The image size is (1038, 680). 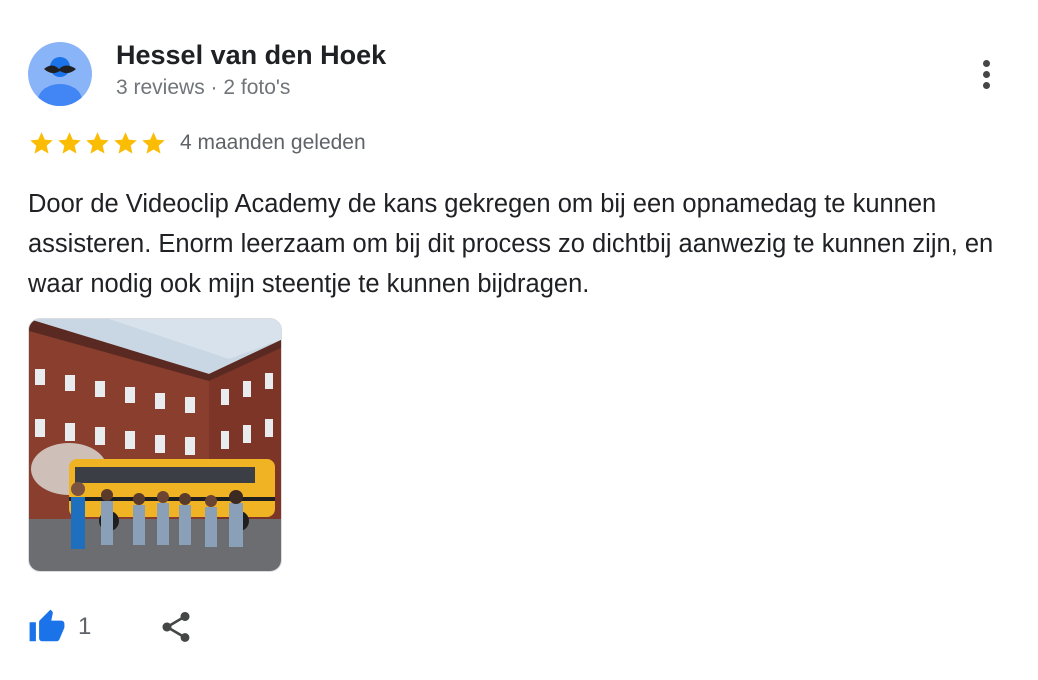 I want to click on share-button, so click(x=176, y=627).